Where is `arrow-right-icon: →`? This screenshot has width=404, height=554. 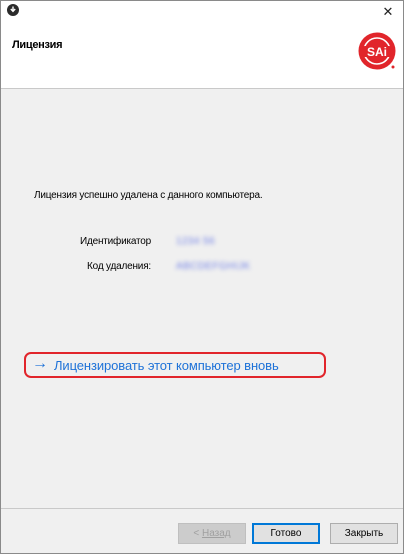 arrow-right-icon: → is located at coordinates (40, 363).